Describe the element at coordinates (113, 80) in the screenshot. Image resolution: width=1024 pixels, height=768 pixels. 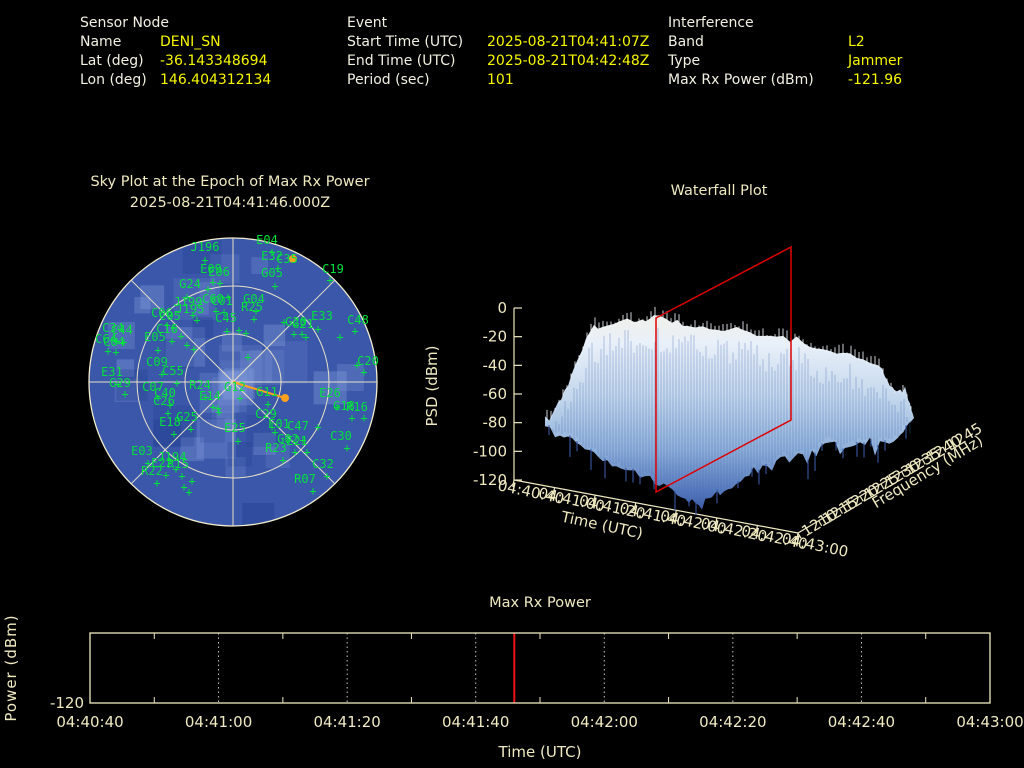
I see `sensor-lon-label: Lon (deg)` at that location.